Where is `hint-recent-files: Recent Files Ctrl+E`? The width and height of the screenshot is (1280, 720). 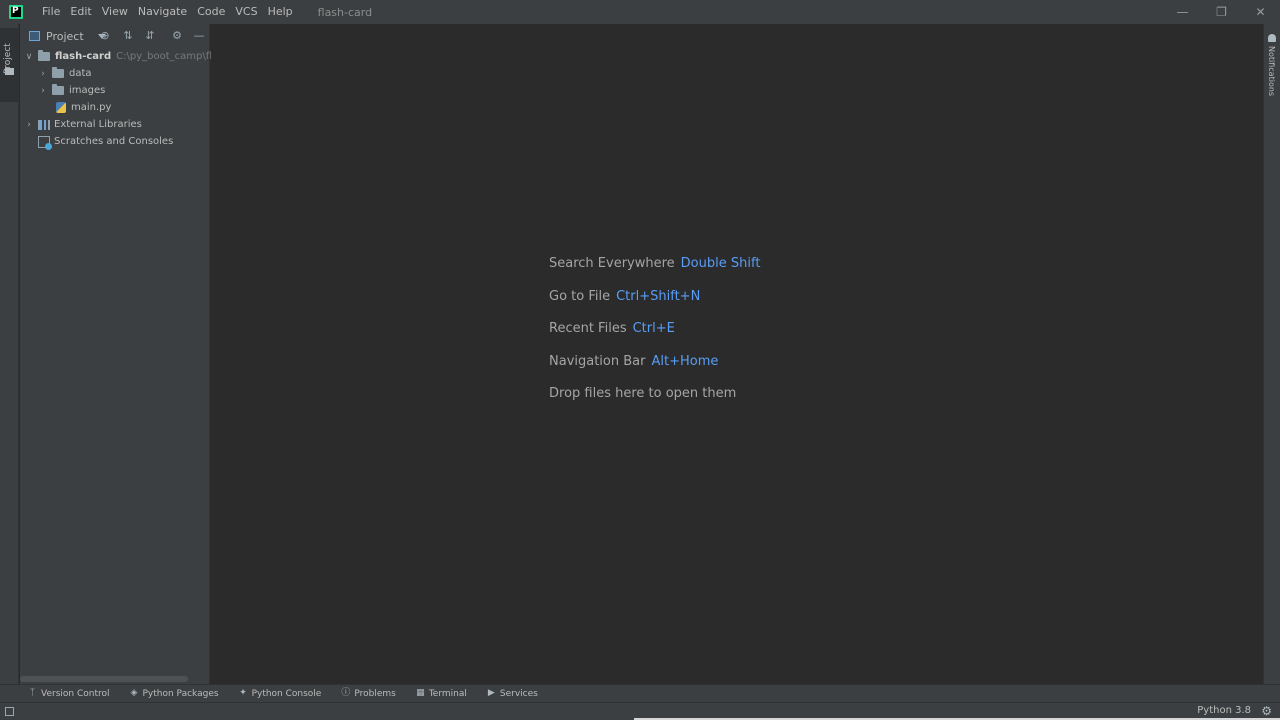 hint-recent-files: Recent Files Ctrl+E is located at coordinates (654, 337).